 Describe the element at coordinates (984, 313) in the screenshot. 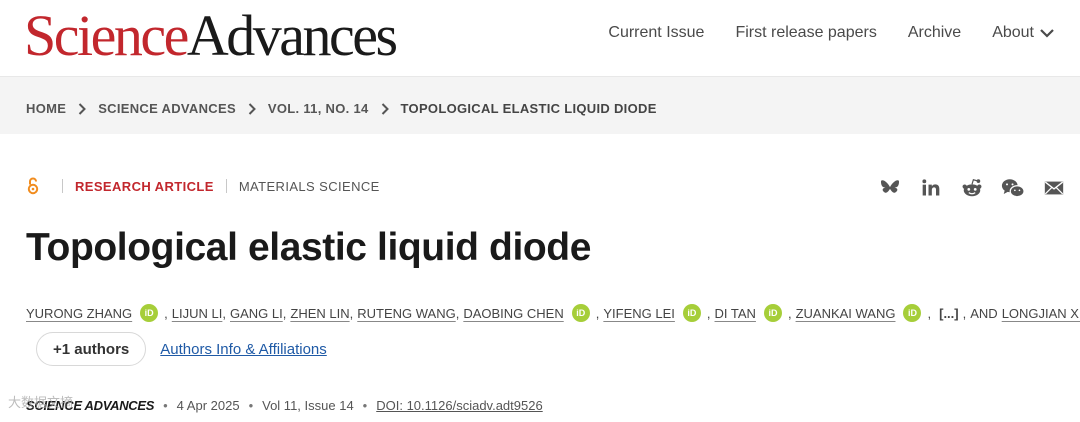

I see `author-and: AND` at that location.